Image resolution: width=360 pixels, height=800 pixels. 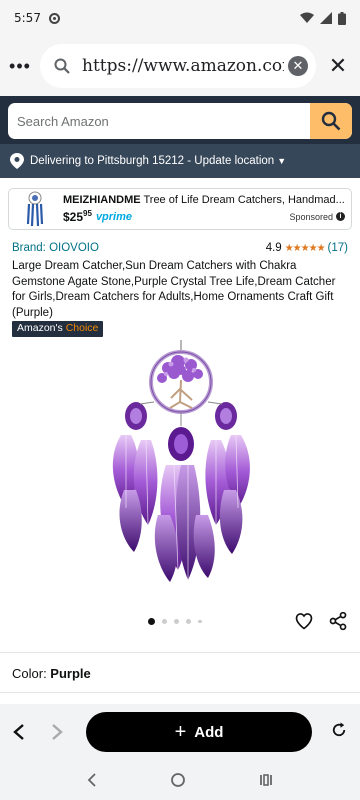 I want to click on review-count: (17), so click(x=337, y=248).